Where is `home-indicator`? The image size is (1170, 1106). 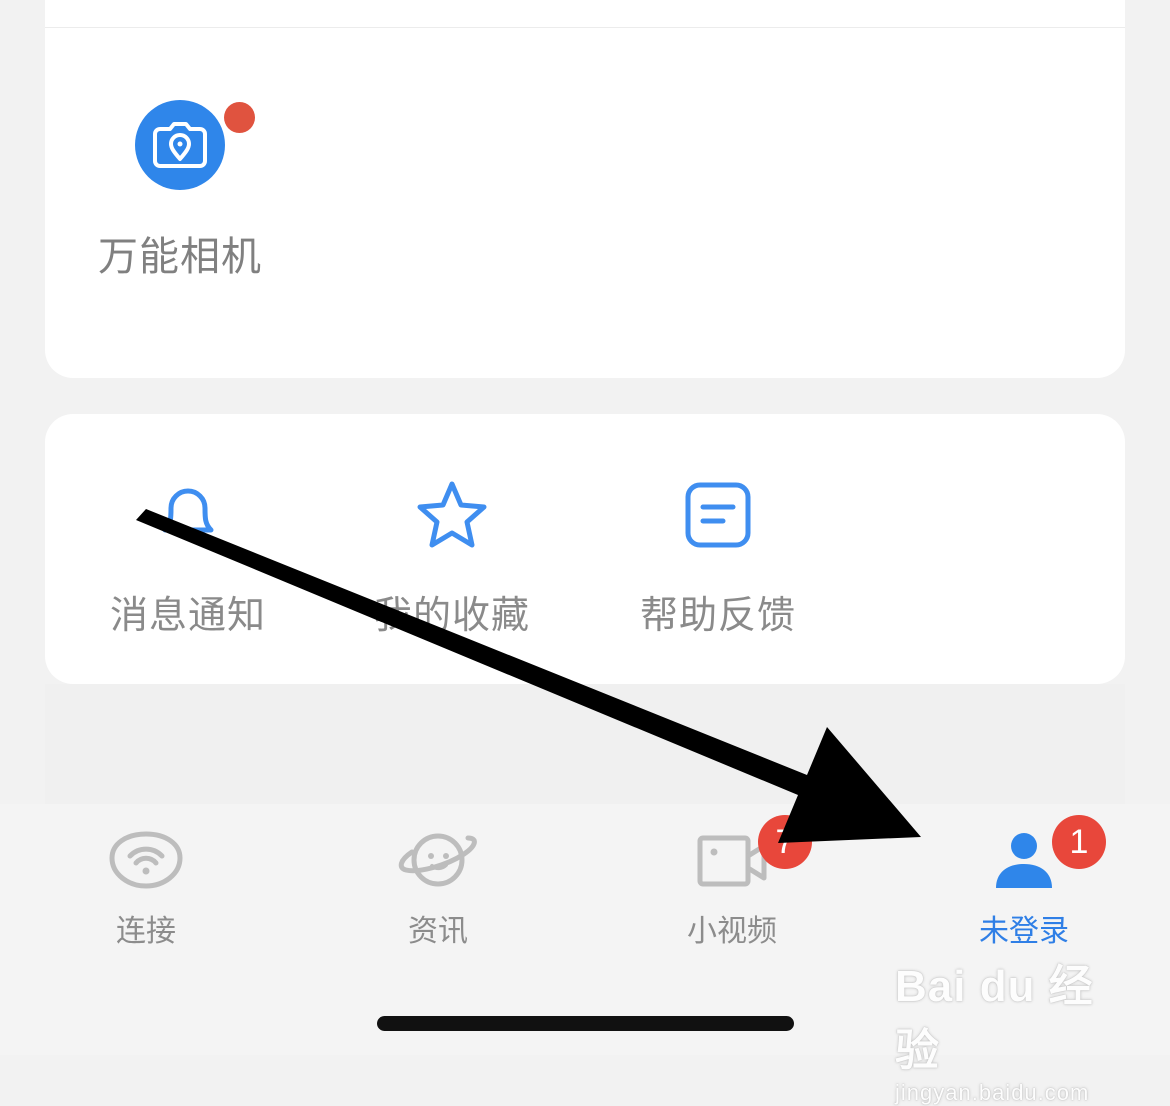
home-indicator is located at coordinates (585, 1023).